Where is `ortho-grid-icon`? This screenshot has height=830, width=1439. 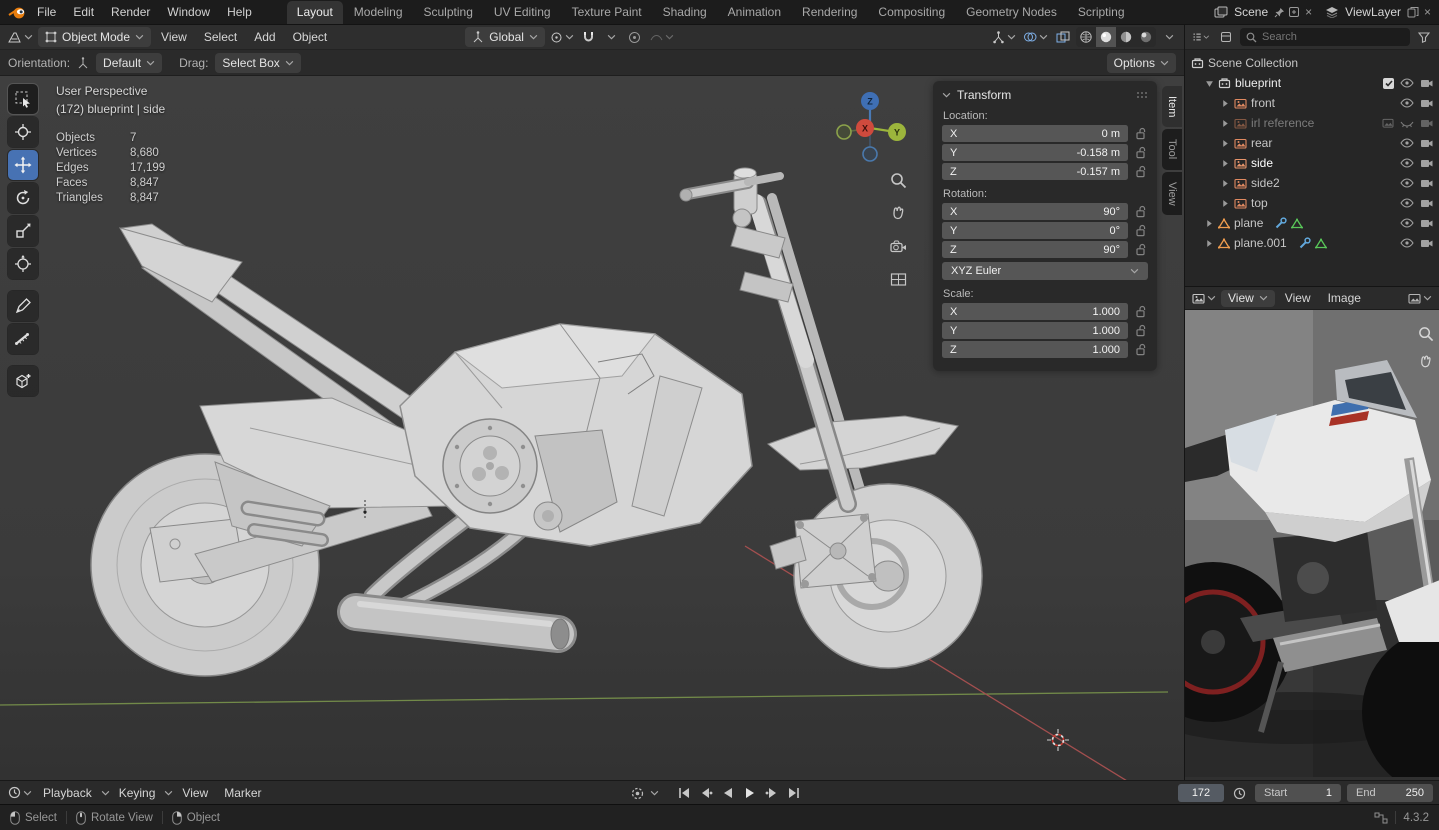 ortho-grid-icon is located at coordinates (898, 279).